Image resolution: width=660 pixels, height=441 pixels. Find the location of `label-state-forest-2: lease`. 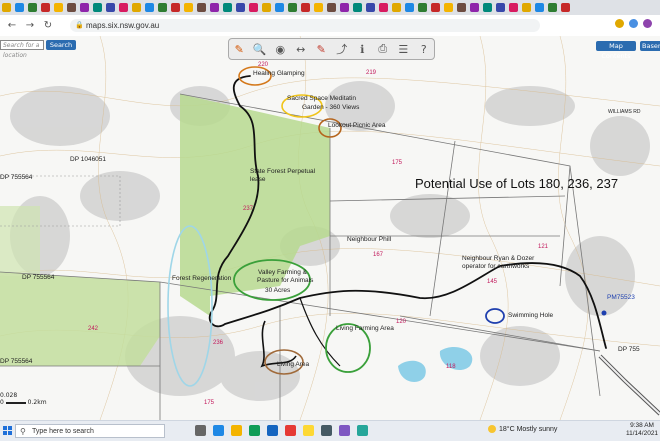

label-state-forest-2: lease is located at coordinates (258, 179).